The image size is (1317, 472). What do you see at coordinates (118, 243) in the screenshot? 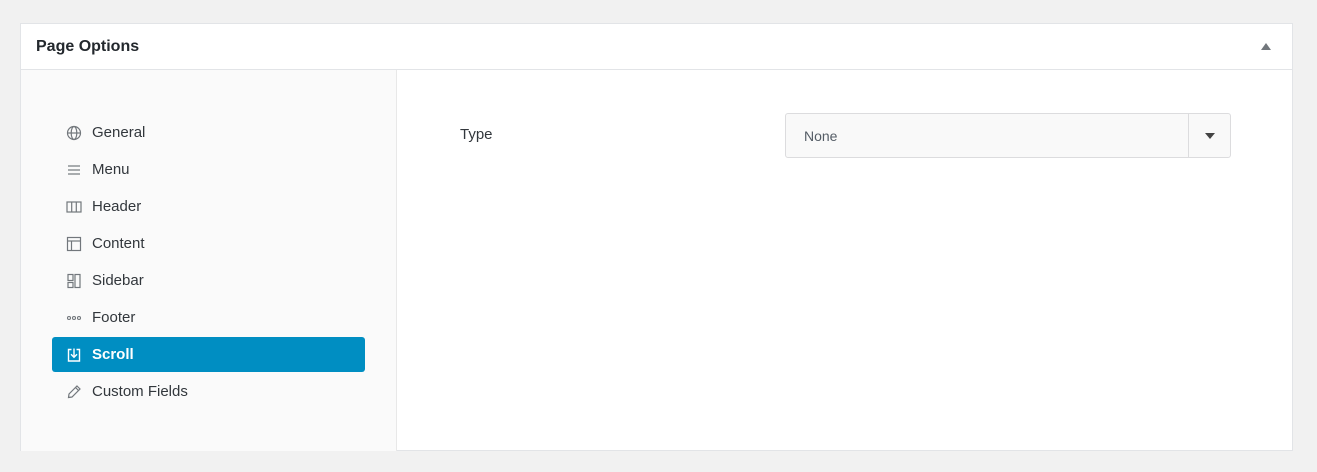
I see `sidebar-item-label: Content` at bounding box center [118, 243].